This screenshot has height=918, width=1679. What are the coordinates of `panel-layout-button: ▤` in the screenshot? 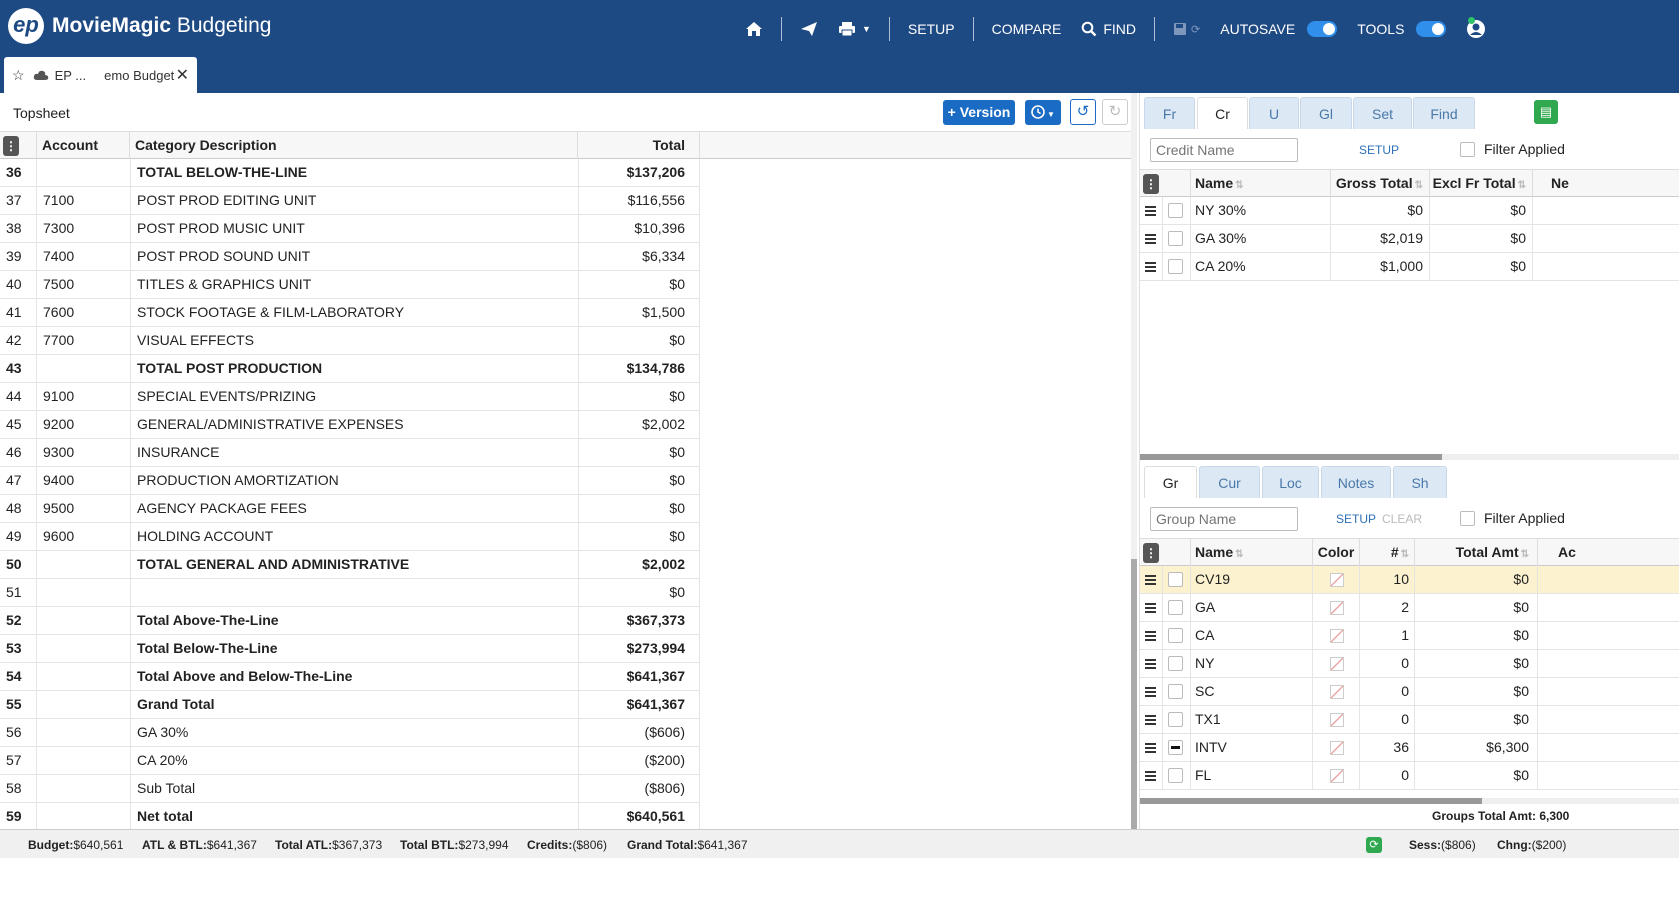 It's located at (1546, 112).